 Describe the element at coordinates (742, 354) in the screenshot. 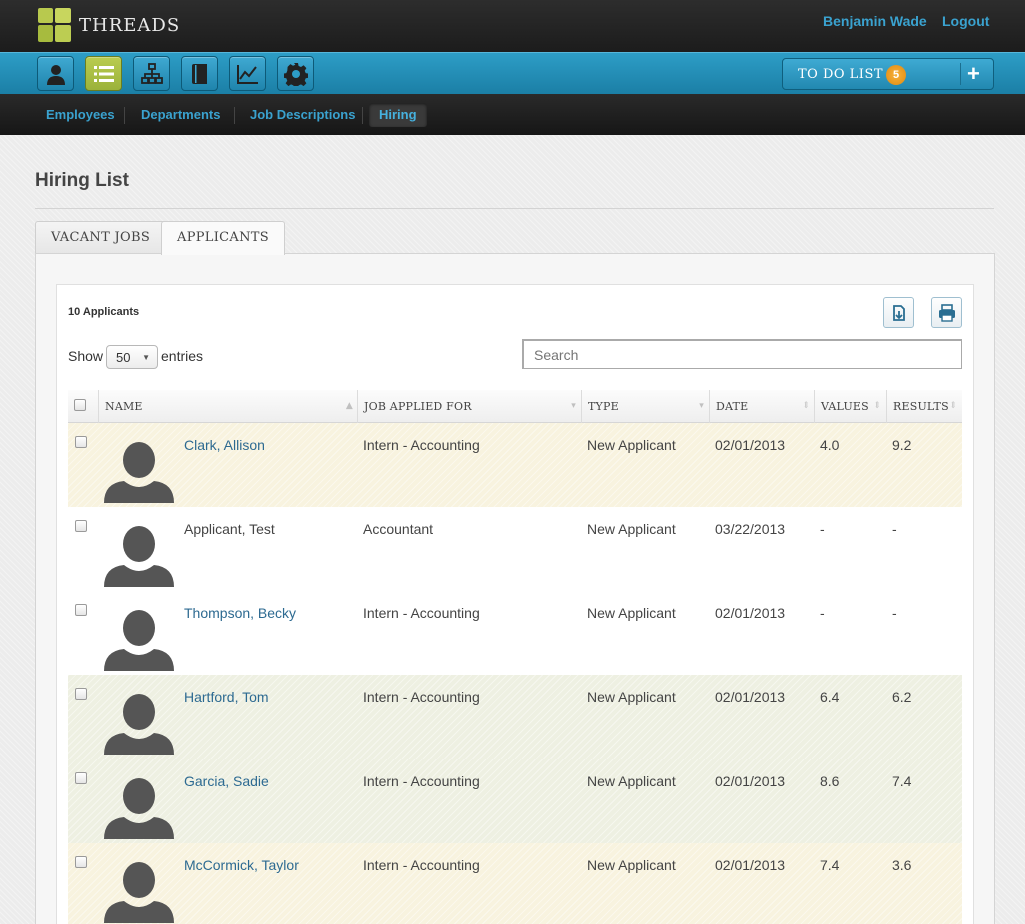

I see `search-input` at that location.